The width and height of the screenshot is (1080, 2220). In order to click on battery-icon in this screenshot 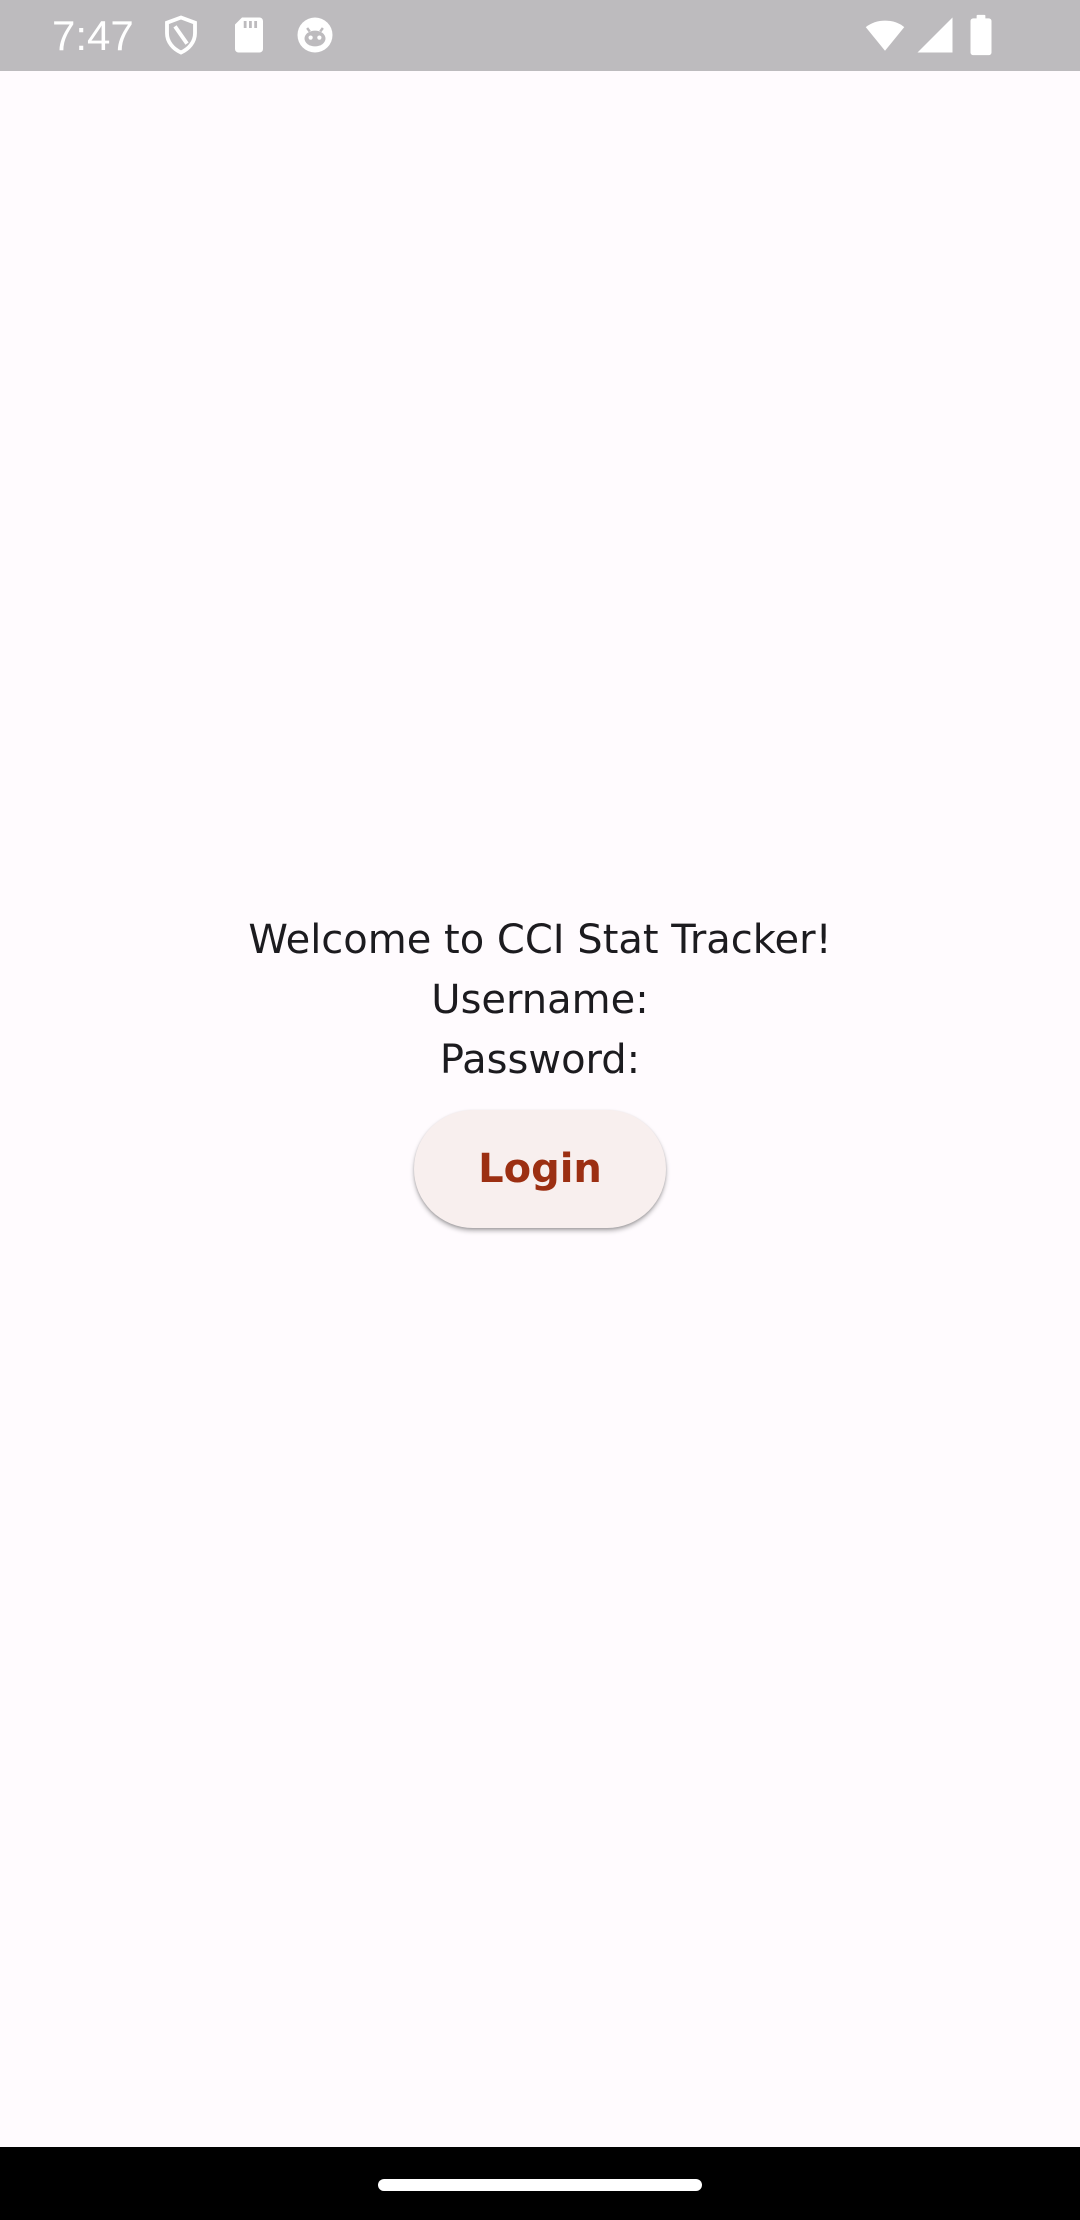, I will do `click(981, 35)`.